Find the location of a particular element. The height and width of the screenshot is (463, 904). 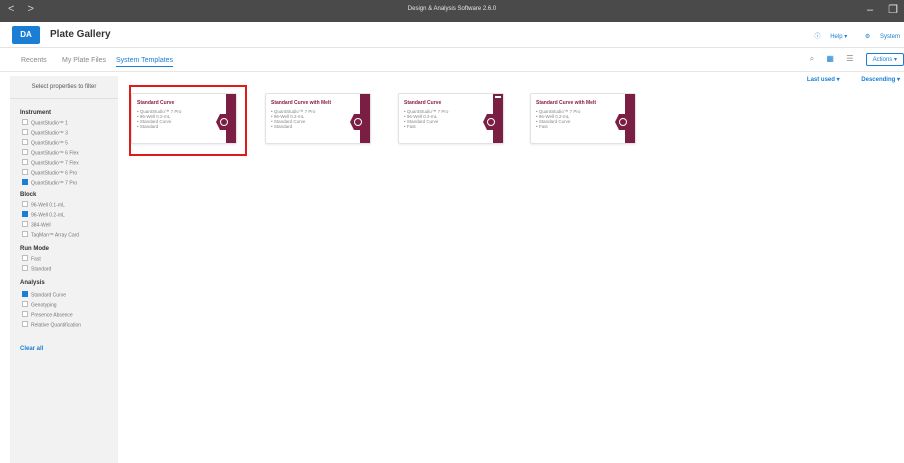

tab-recents: Recents is located at coordinates (34, 60).